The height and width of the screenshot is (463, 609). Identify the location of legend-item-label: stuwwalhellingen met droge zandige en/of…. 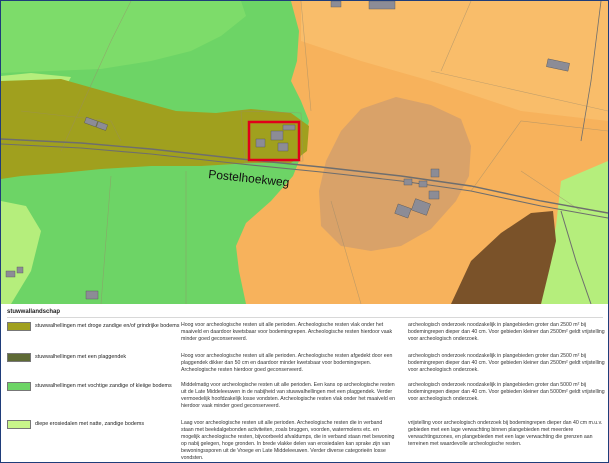
(107, 326).